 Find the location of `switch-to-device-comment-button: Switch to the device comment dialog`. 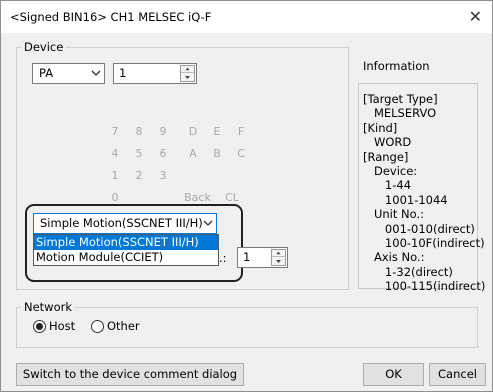

switch-to-device-comment-button: Switch to the device comment dialog is located at coordinates (130, 374).